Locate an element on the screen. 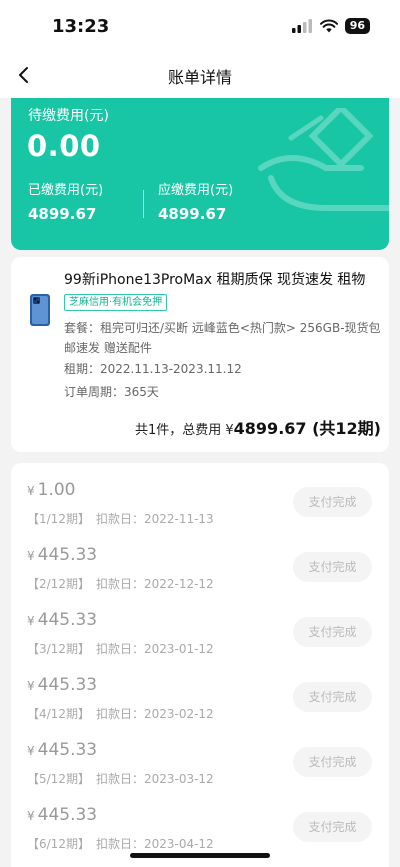 The width and height of the screenshot is (400, 867). lease-period: 租期：2022.11.13-2023.11.12 is located at coordinates (153, 369).